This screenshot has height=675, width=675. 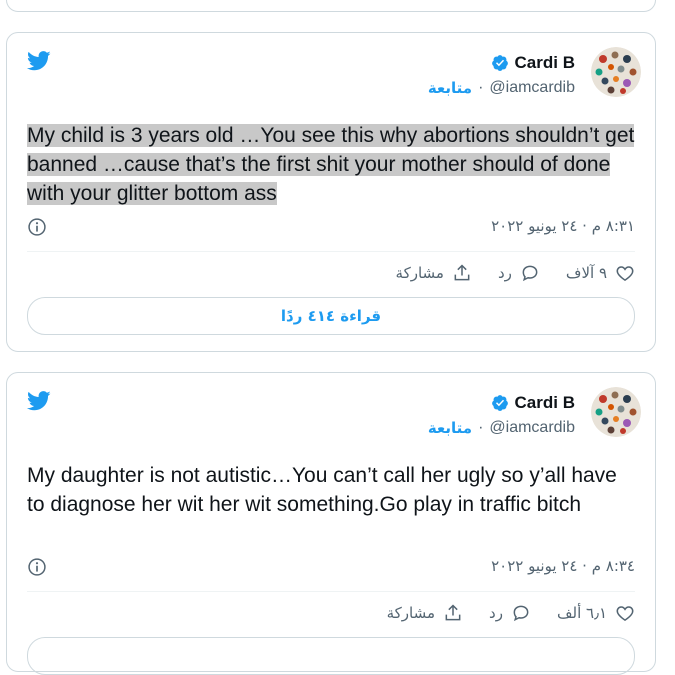 I want to click on like-button: ٦٫١ ألف, so click(x=596, y=613).